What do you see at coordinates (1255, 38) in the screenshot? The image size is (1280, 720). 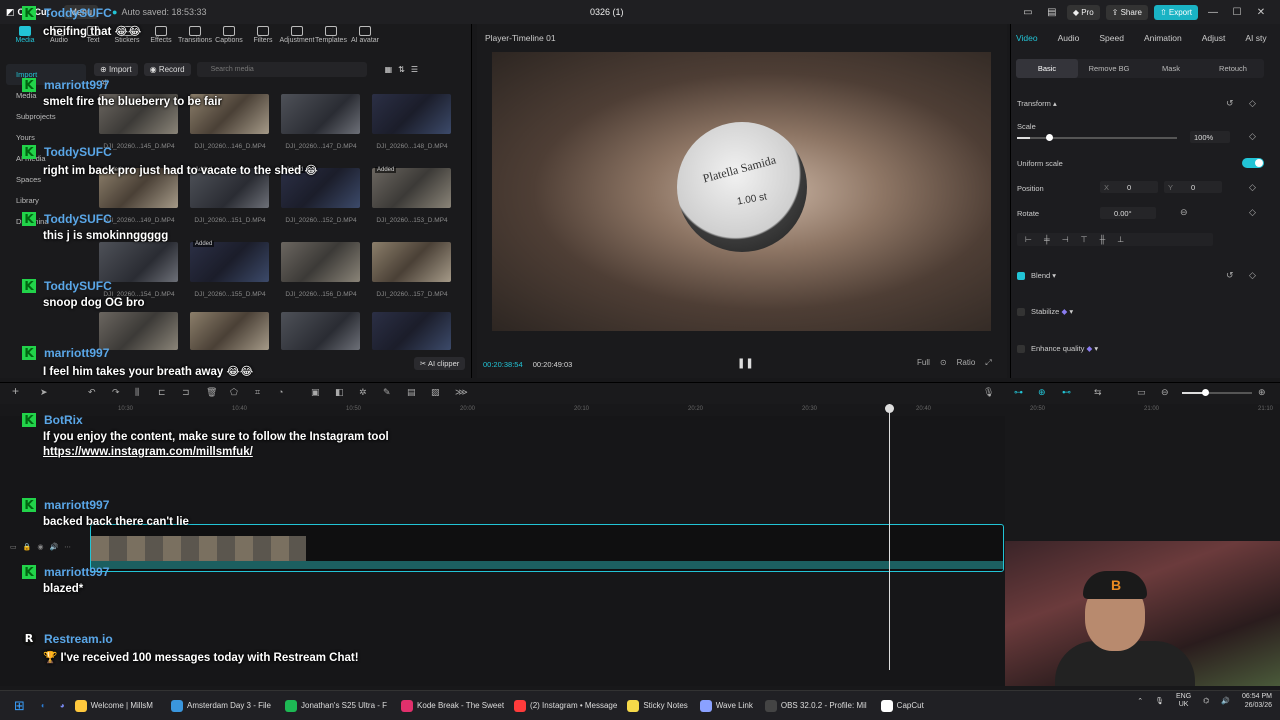 I see `inspector-tab-ai-sty: AI sty` at bounding box center [1255, 38].